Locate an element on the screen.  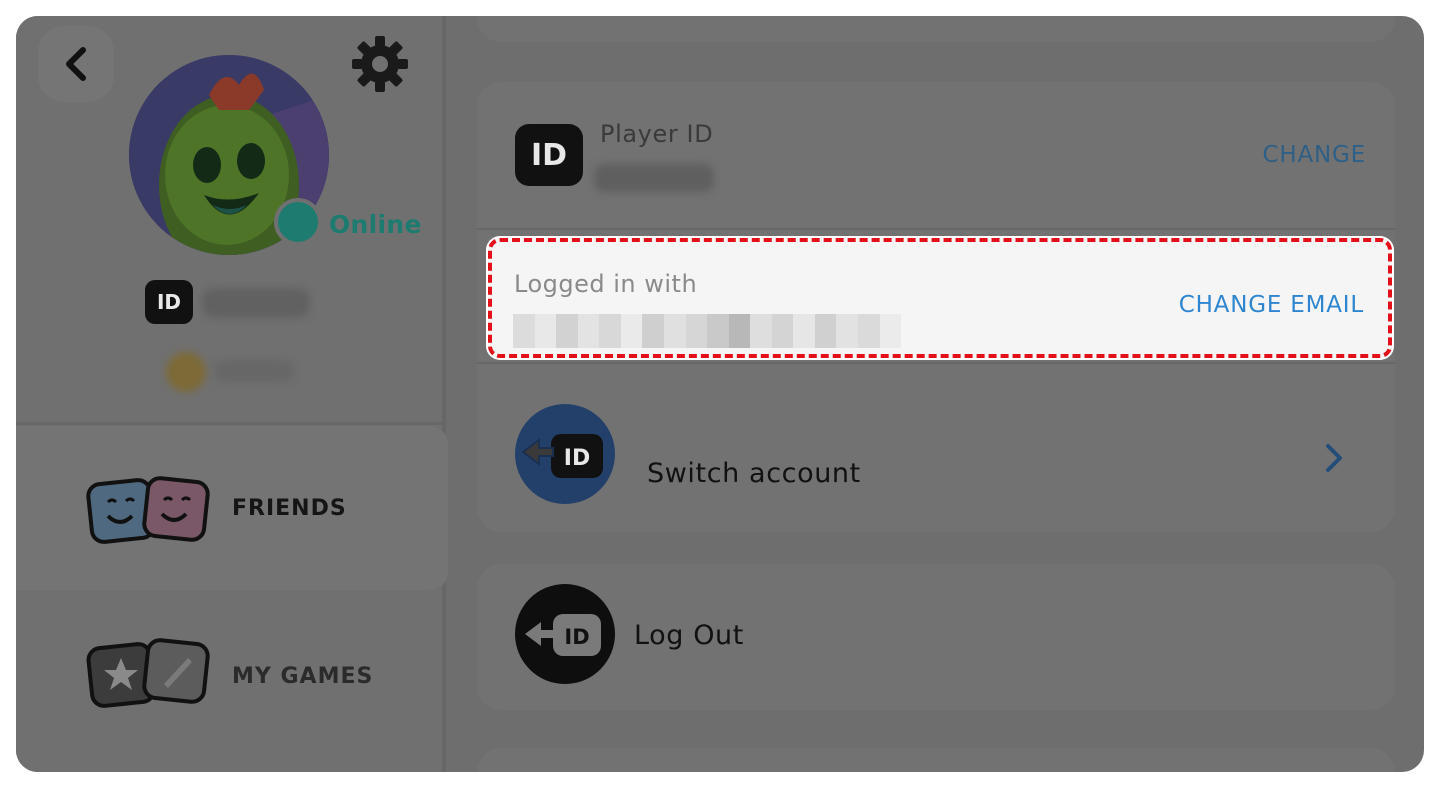
friends-icon is located at coordinates (148, 510).